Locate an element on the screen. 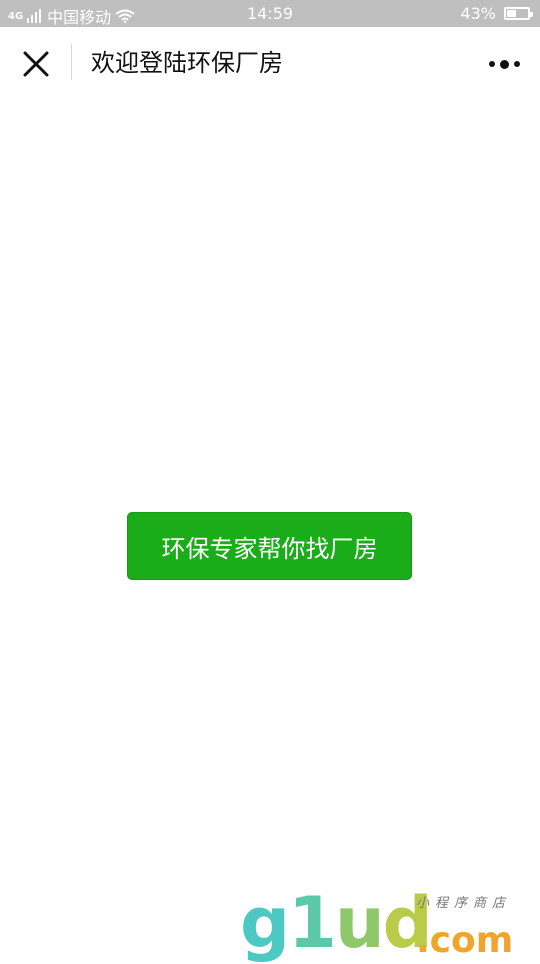  close-icon is located at coordinates (36, 64).